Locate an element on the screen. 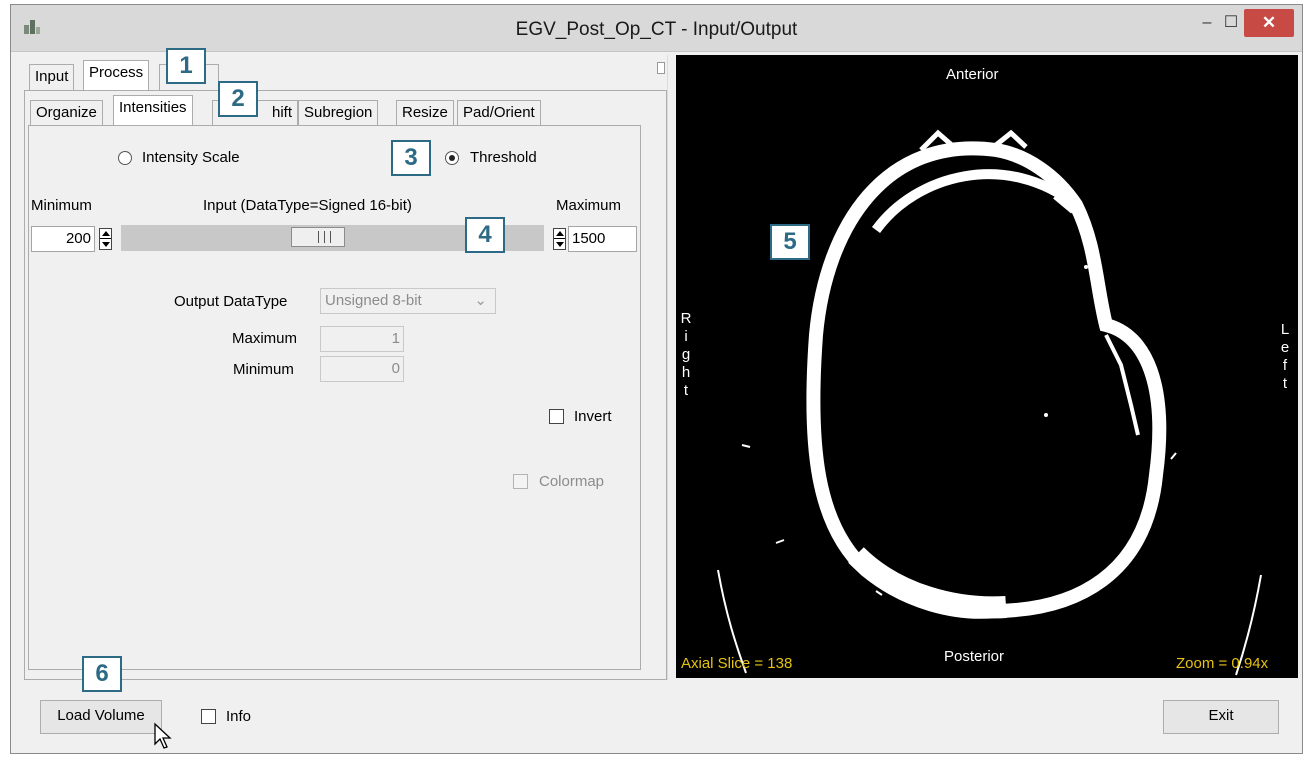  colormap-label: Colormap is located at coordinates (572, 481).